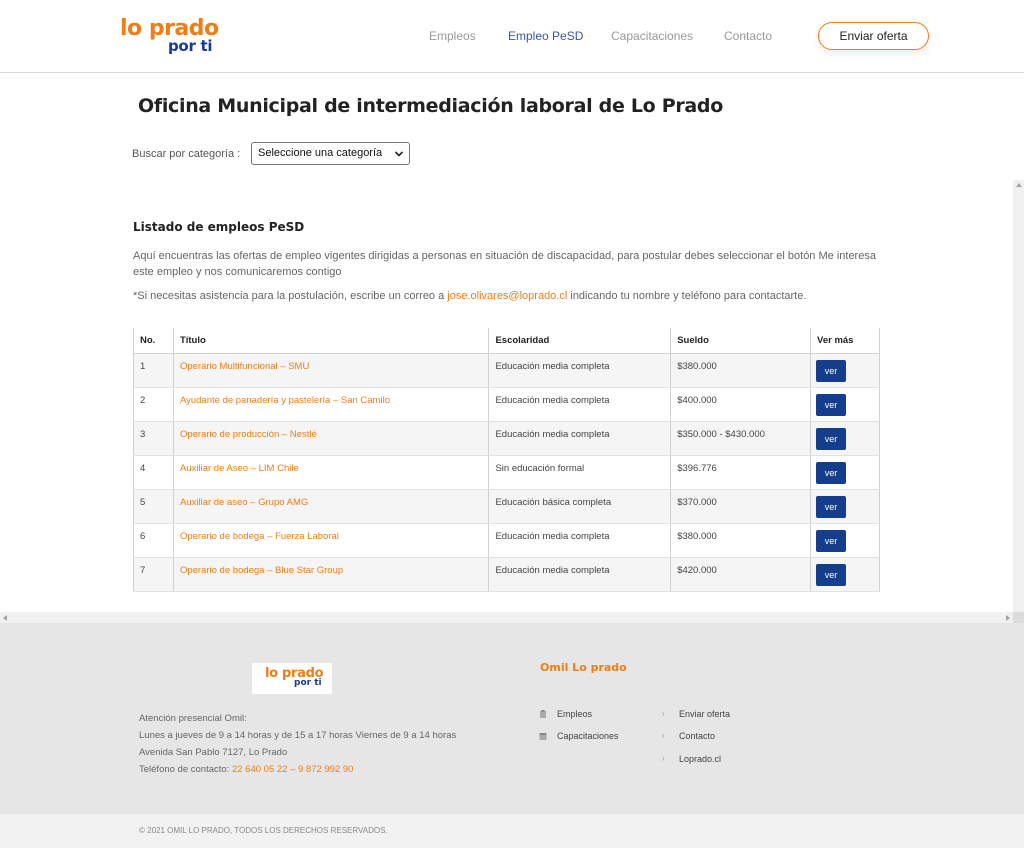 The height and width of the screenshot is (848, 1024). Describe the element at coordinates (153, 540) in the screenshot. I see `row-number: 6` at that location.